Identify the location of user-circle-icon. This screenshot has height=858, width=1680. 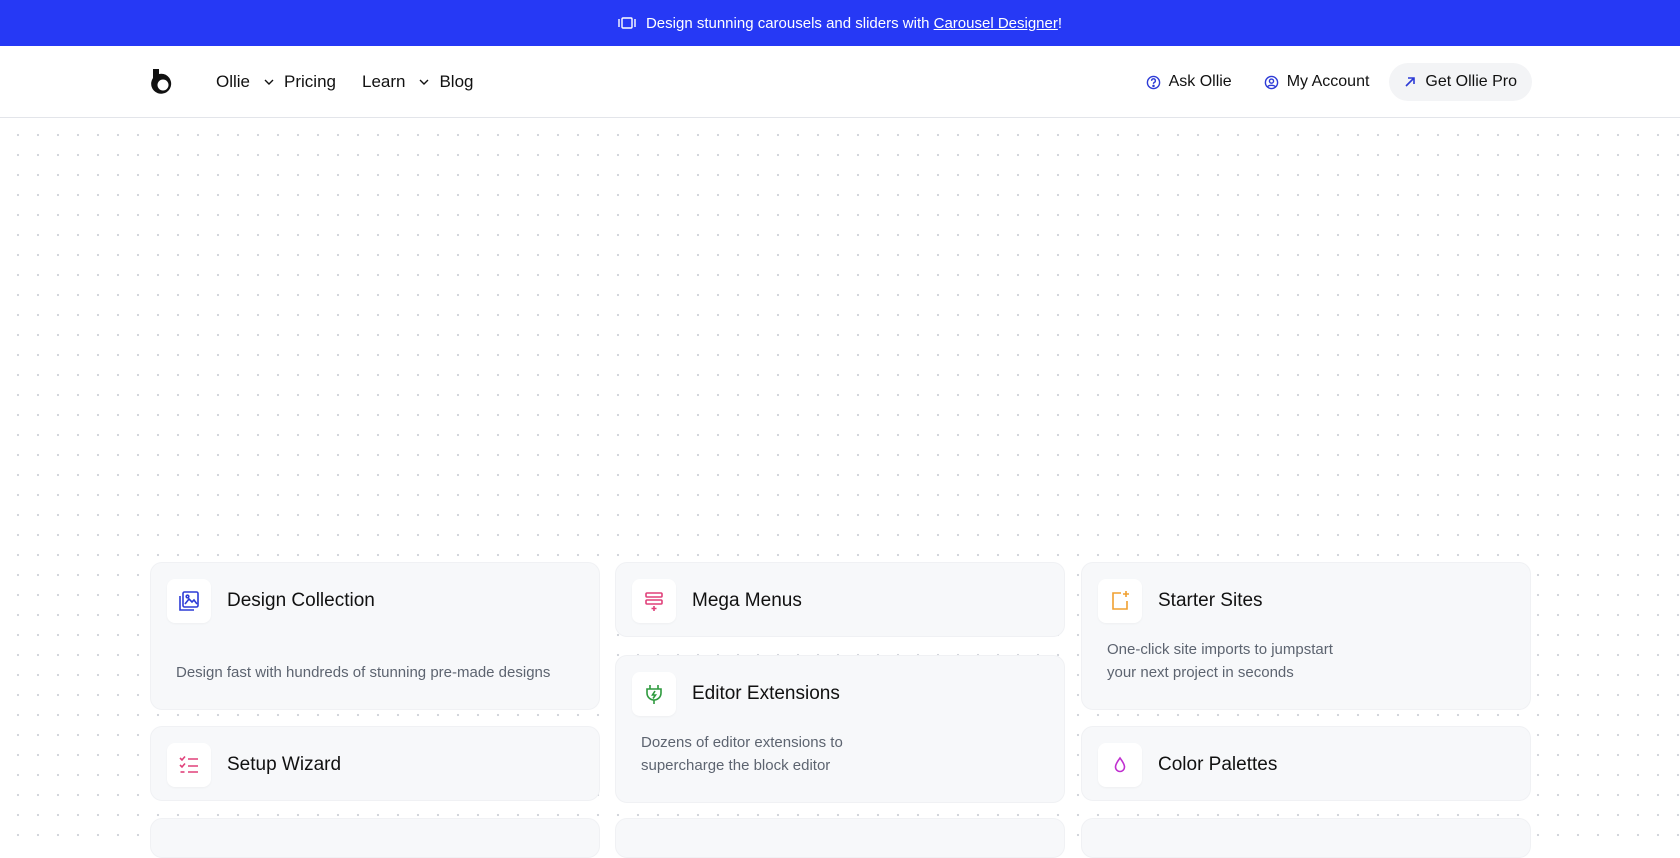
(1271, 82).